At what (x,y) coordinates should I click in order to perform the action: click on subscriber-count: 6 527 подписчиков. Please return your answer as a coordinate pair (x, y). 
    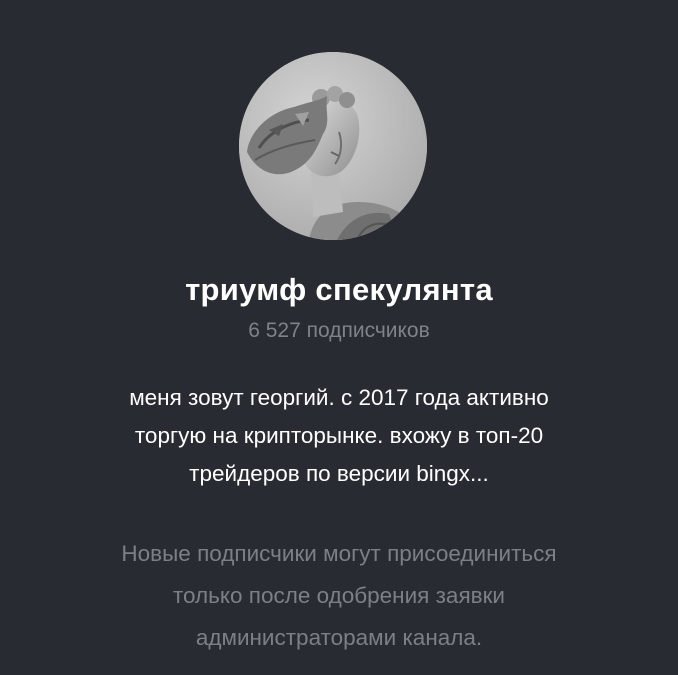
    Looking at the image, I should click on (339, 330).